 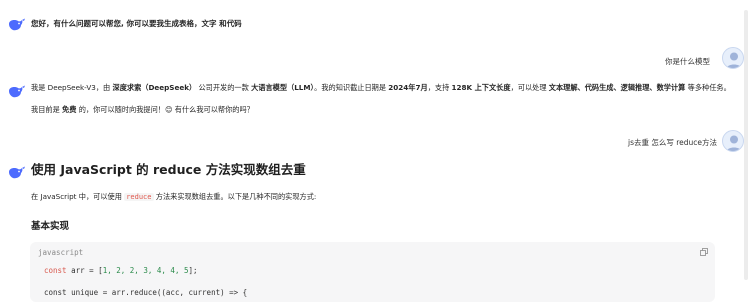 I want to click on text-run-bold: 免费, so click(x=69, y=109).